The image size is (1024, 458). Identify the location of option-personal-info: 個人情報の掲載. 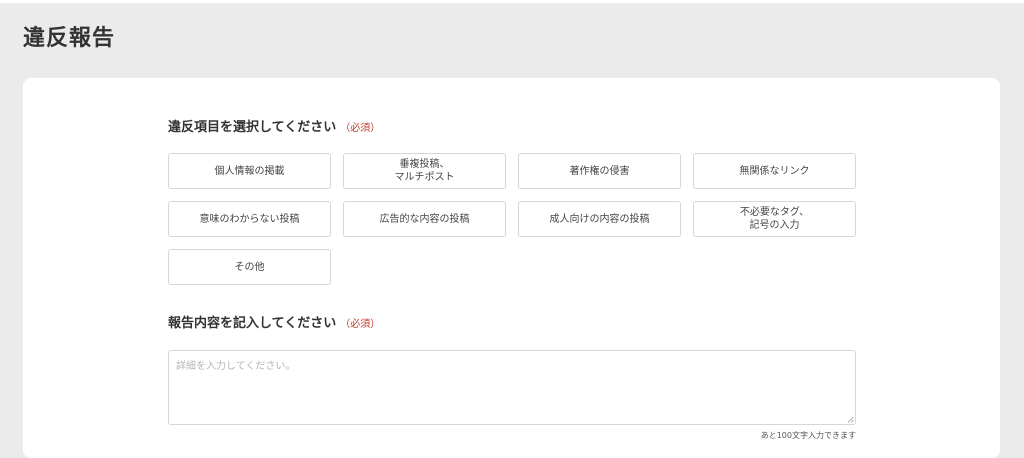
(249, 171).